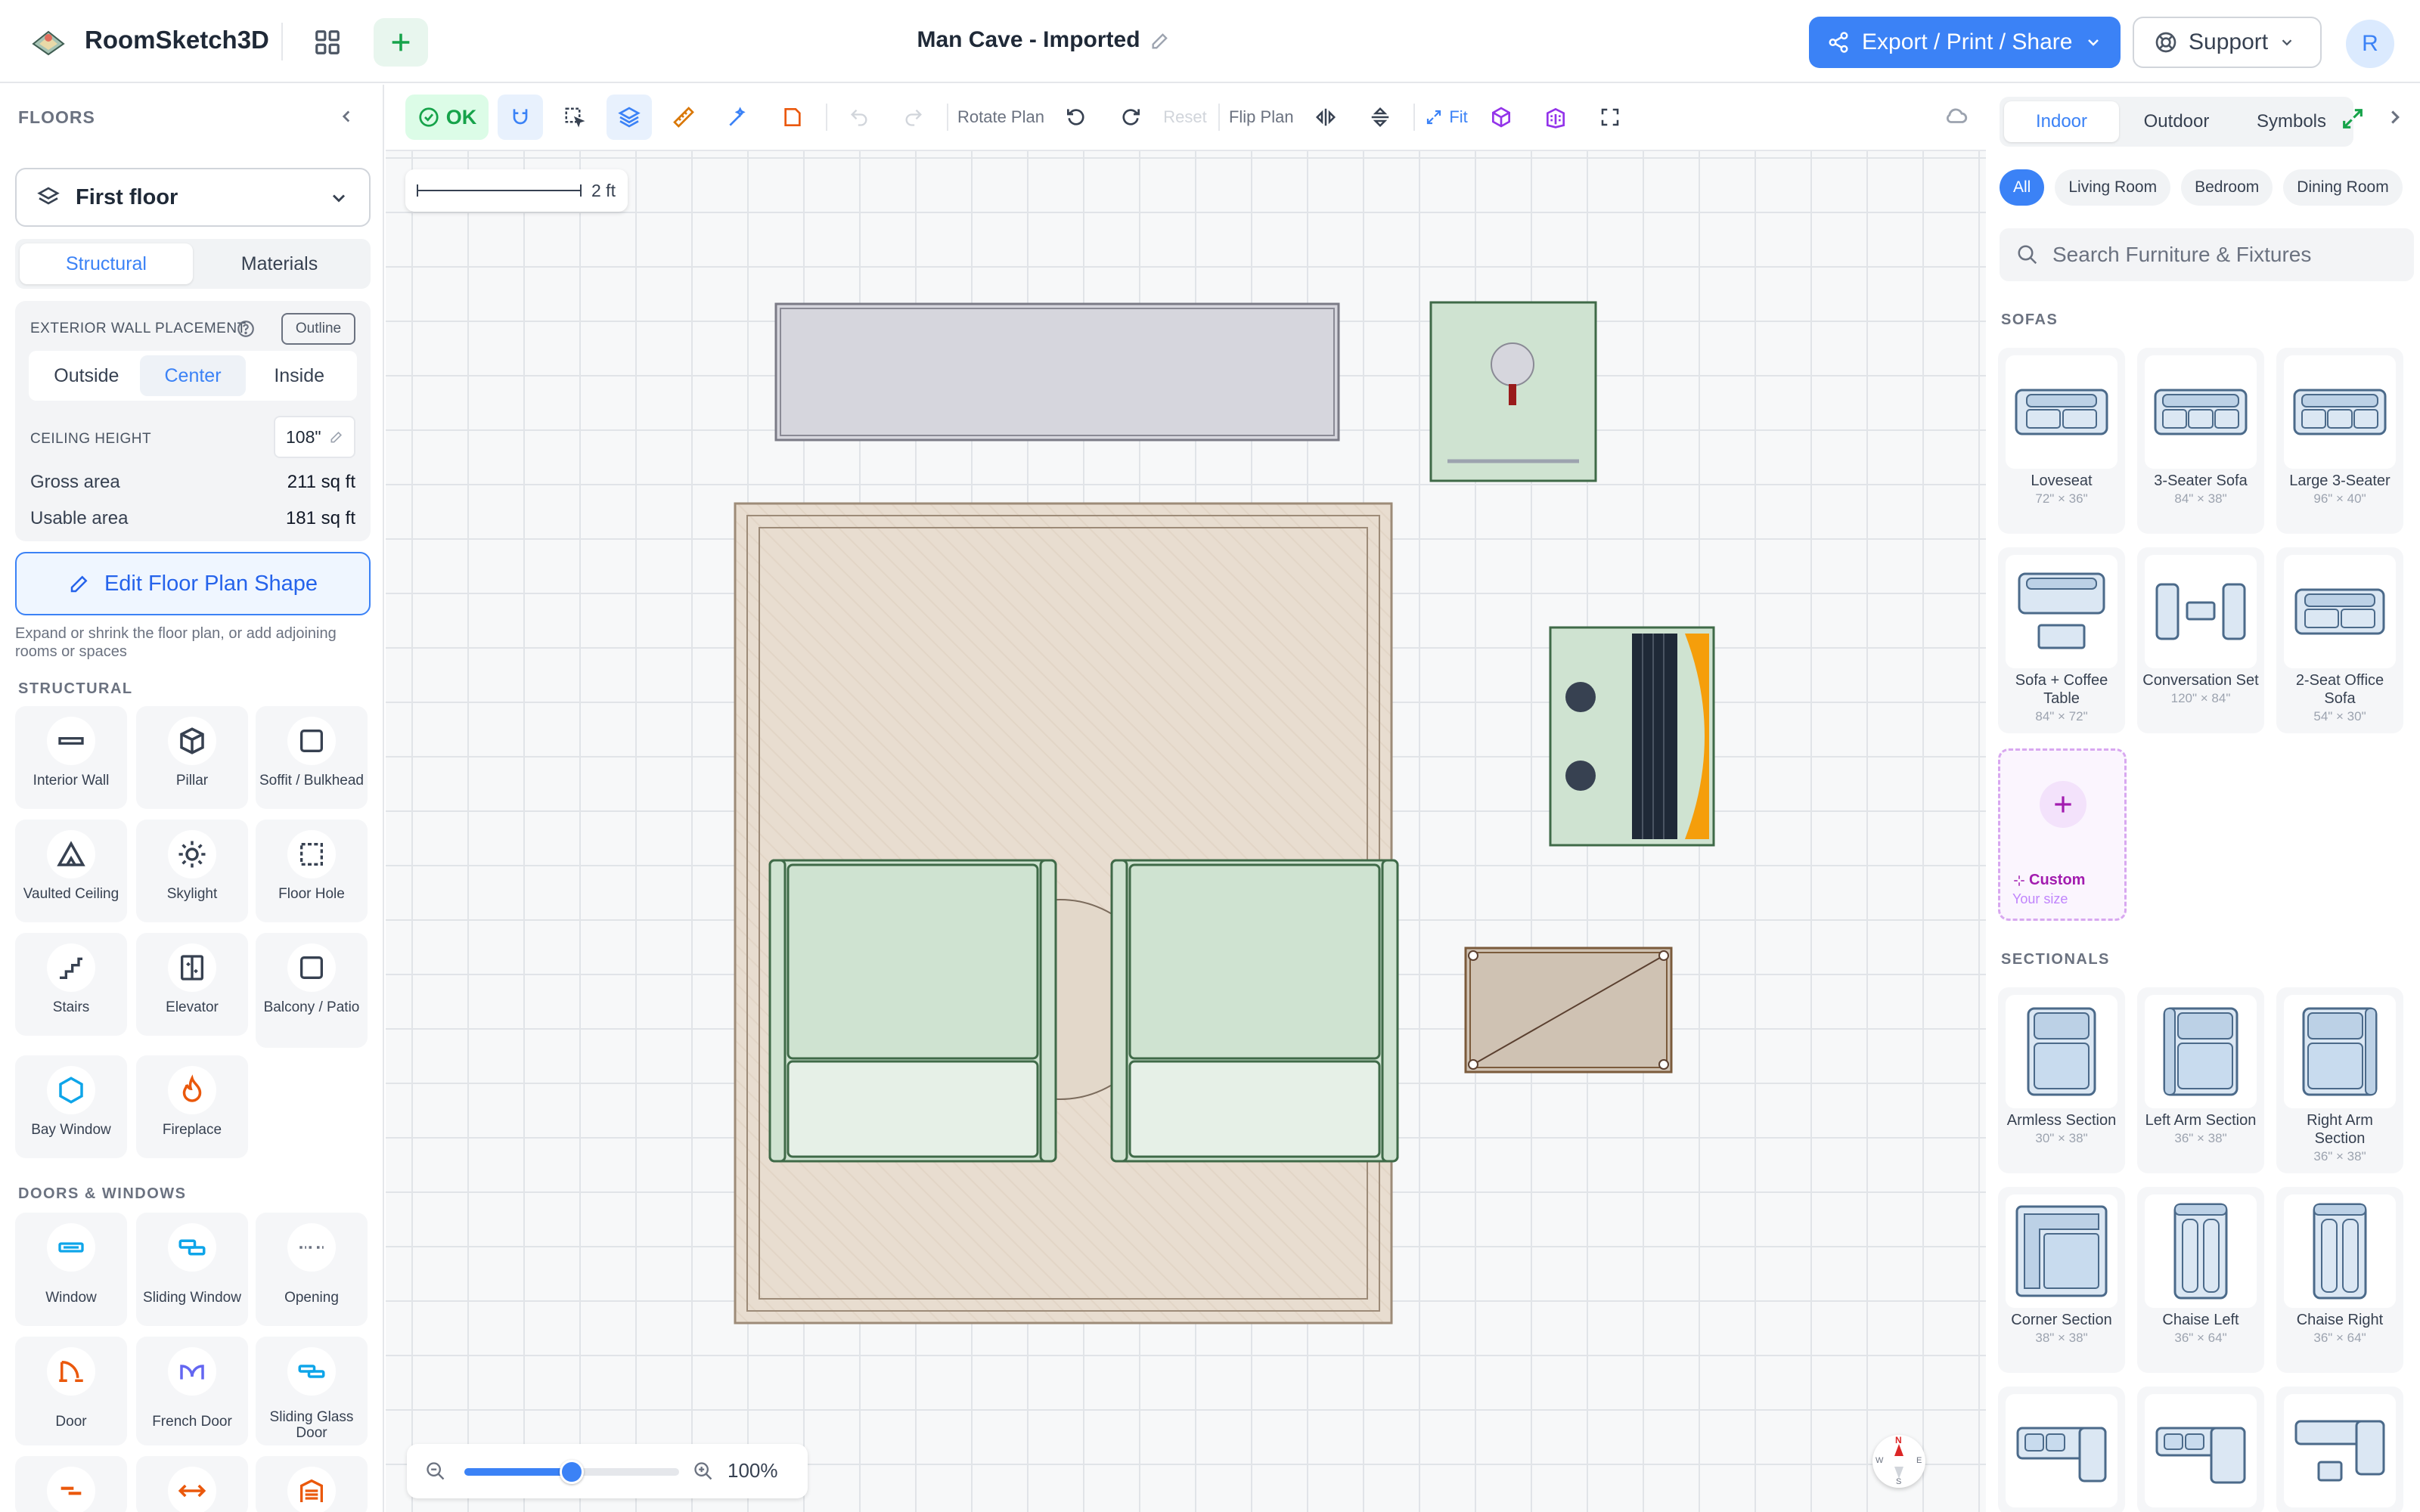  I want to click on tool-opening: Opening, so click(312, 1269).